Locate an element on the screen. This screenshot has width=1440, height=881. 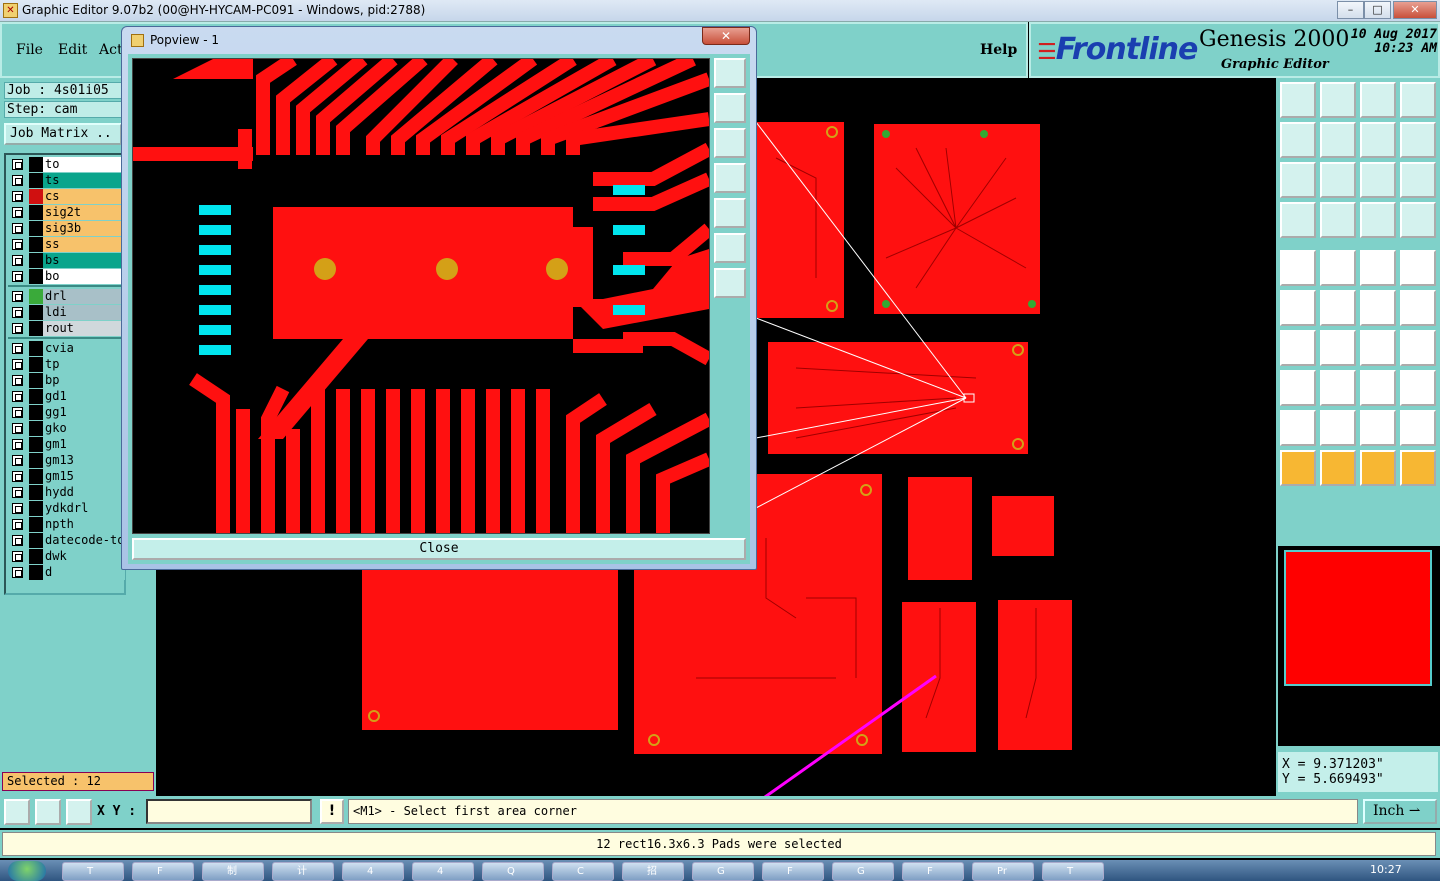
layer-name: bp is located at coordinates (84, 380).